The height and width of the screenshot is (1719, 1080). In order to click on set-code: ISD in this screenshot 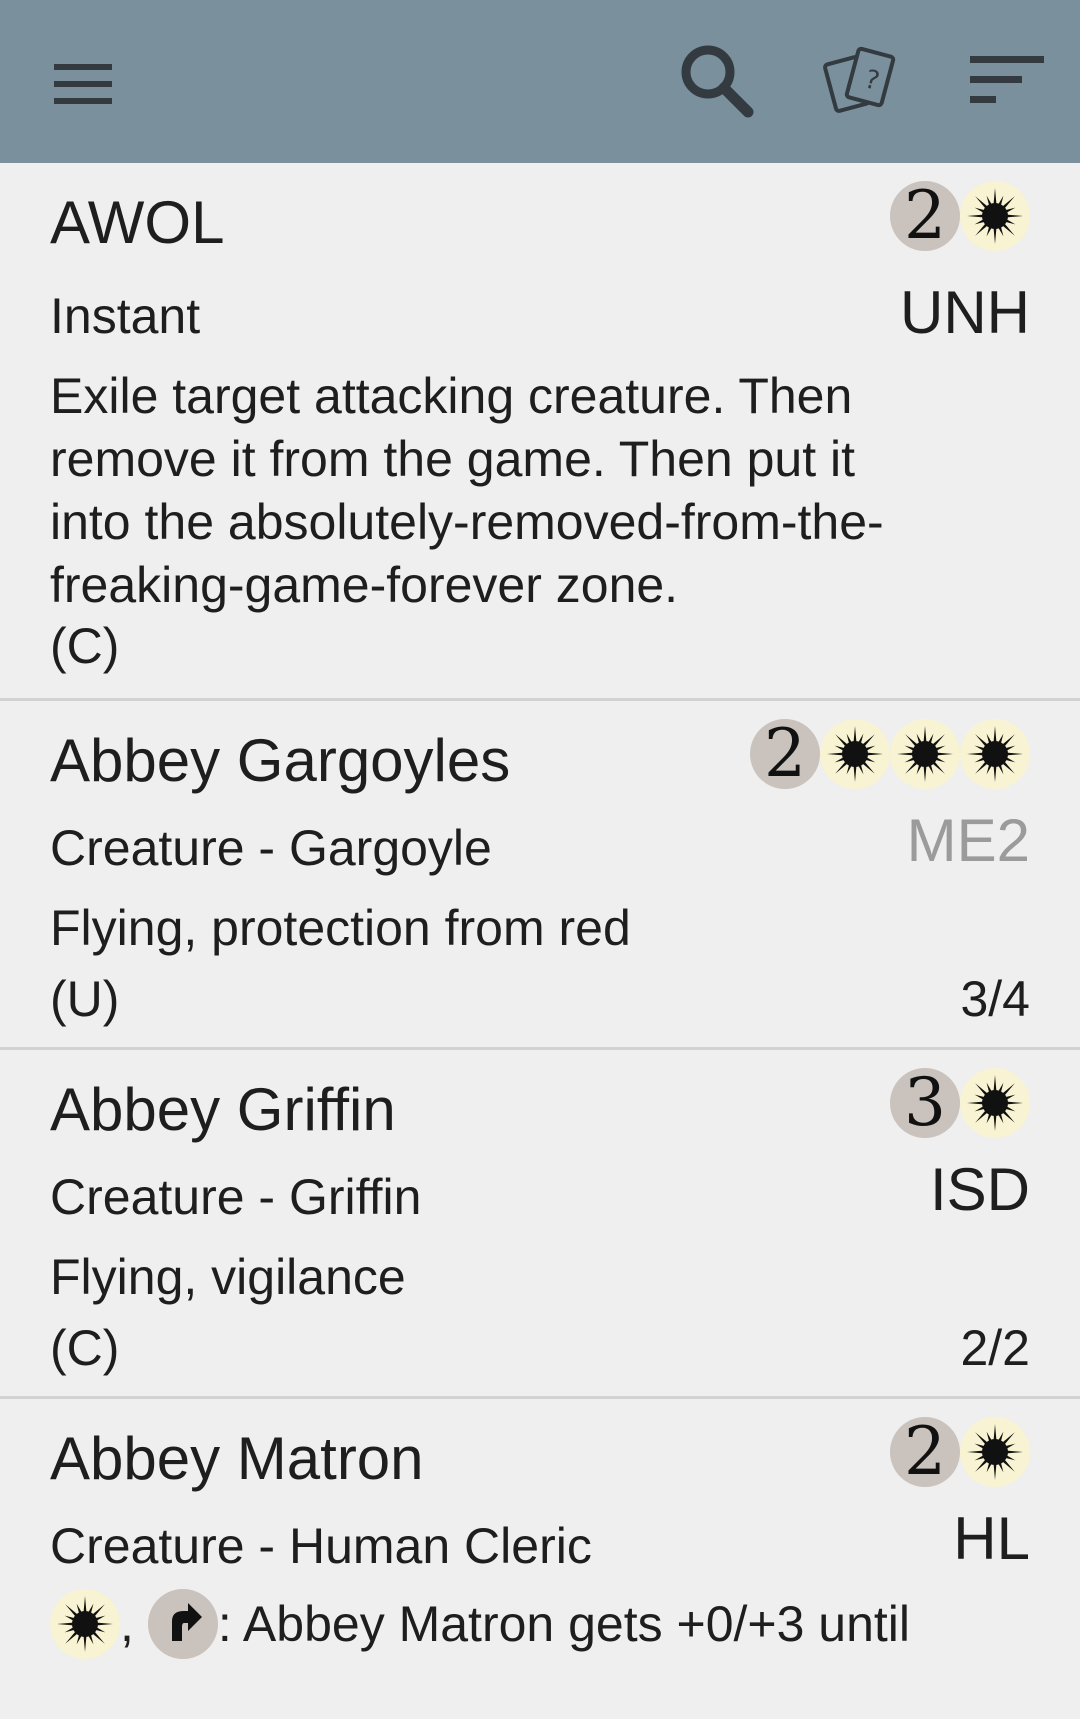, I will do `click(979, 1189)`.